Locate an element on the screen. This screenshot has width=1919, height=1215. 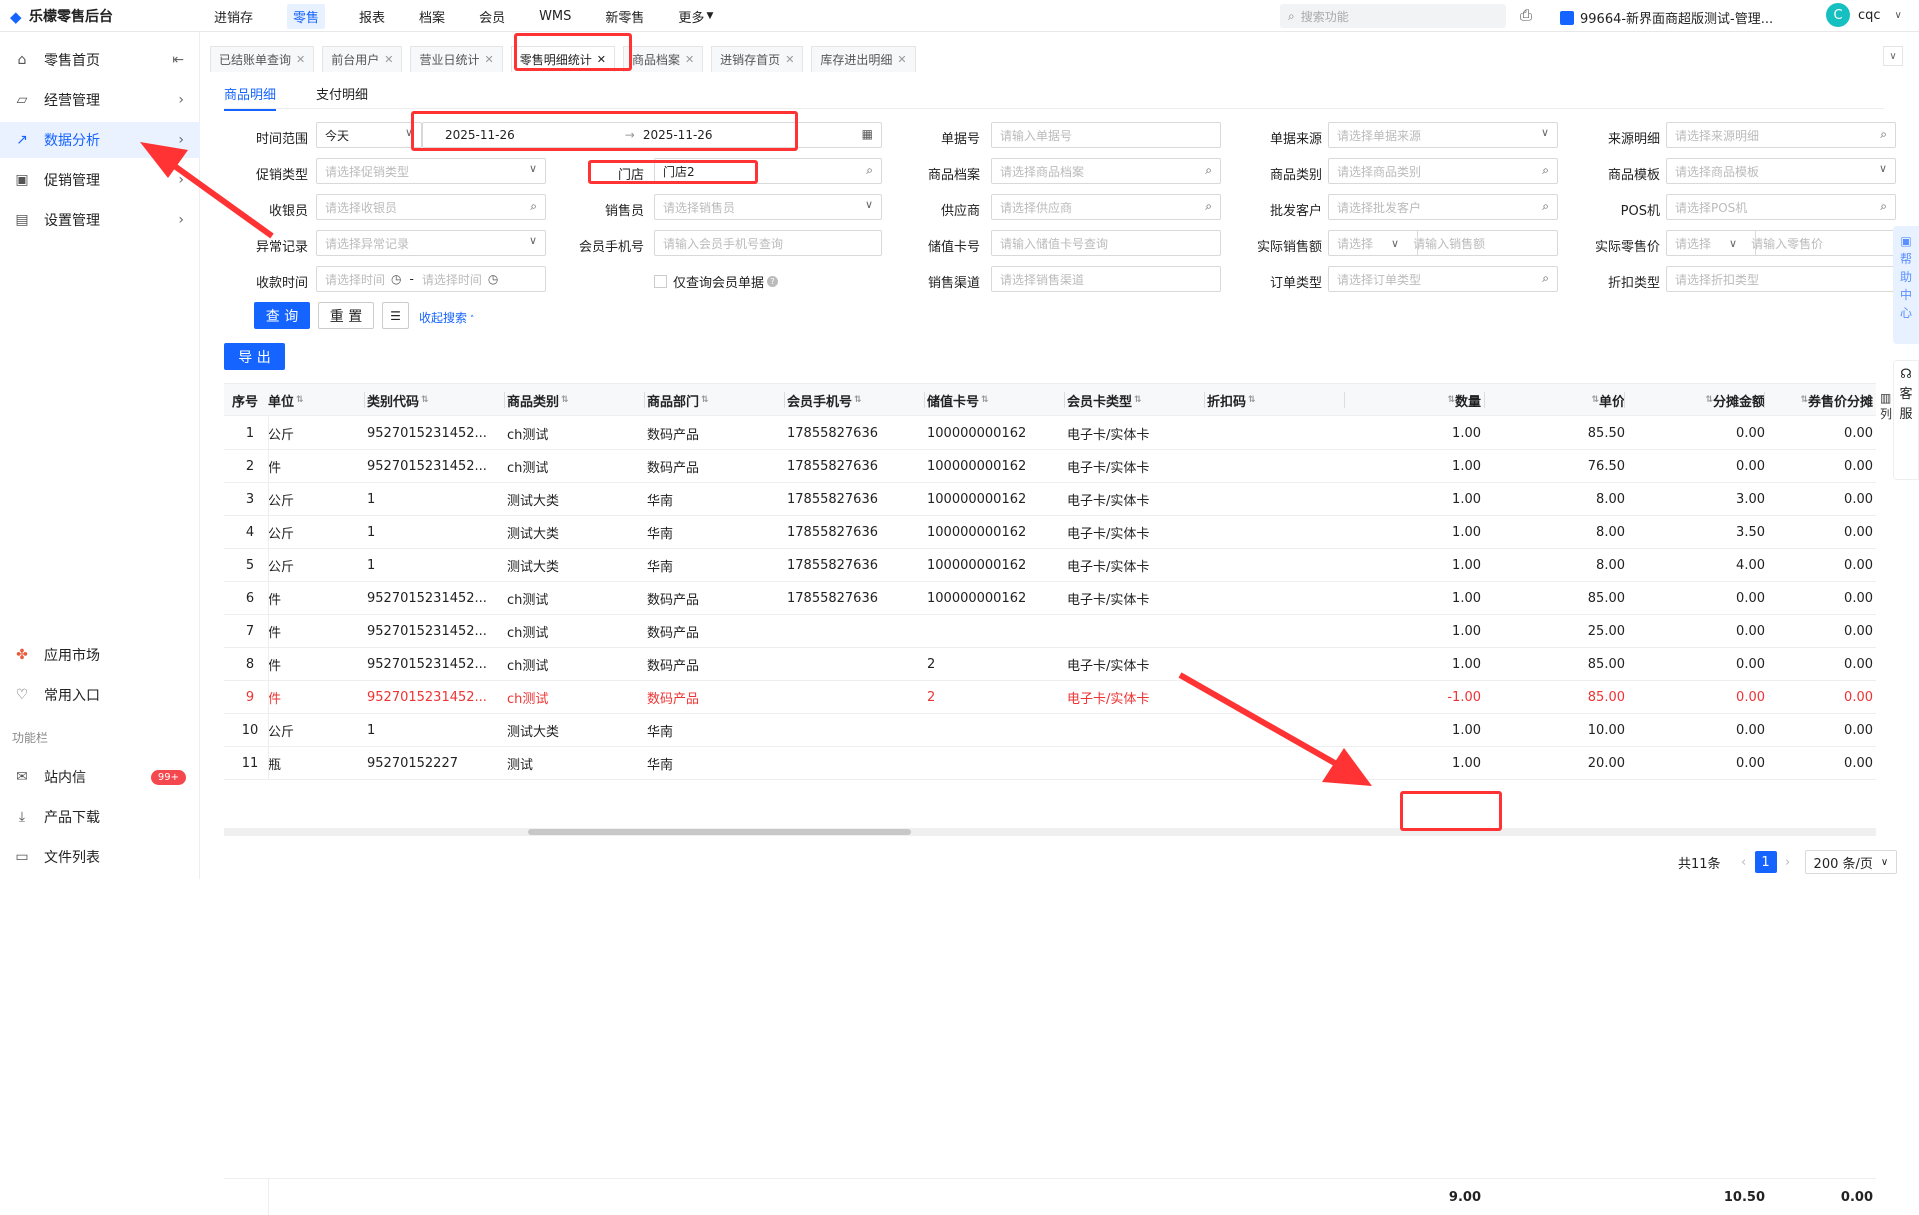
collapse-search-link: 收起搜索 ˄ is located at coordinates (446, 317).